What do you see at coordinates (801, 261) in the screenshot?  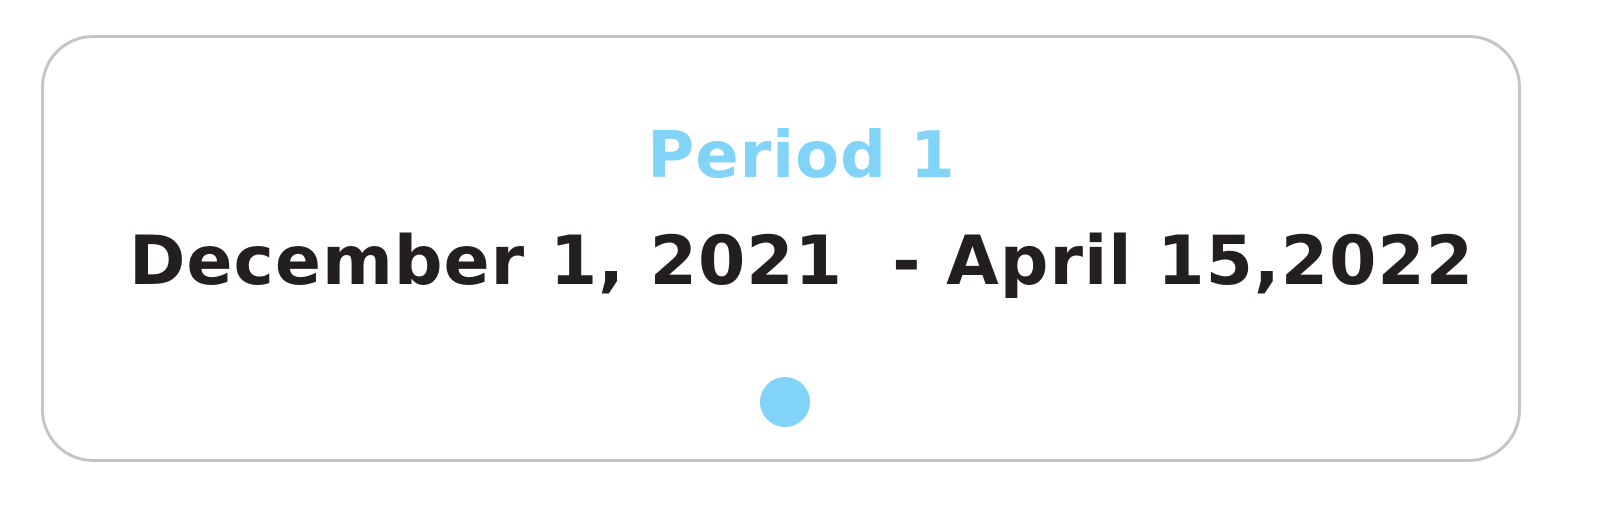 I see `period-date-range: December 1, 2021 - April 15,2022` at bounding box center [801, 261].